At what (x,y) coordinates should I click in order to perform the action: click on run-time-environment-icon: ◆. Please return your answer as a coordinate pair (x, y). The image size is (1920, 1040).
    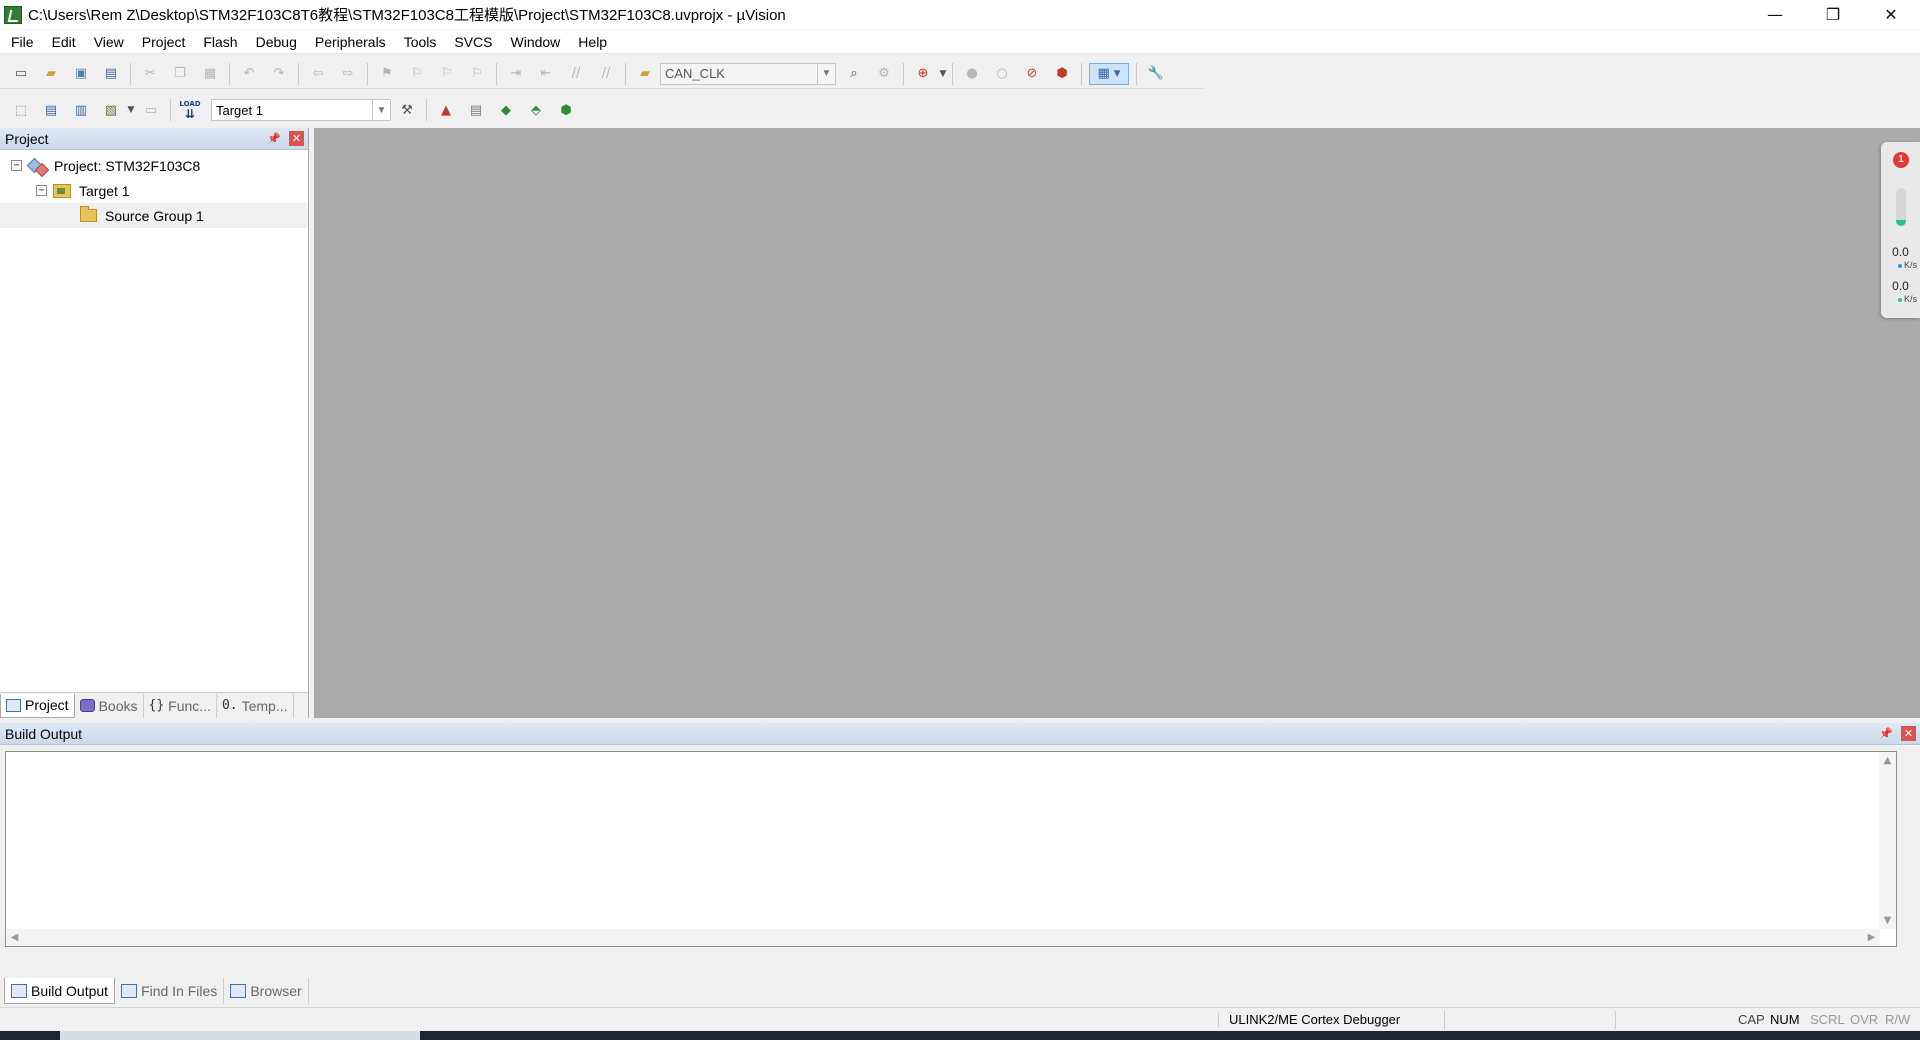
    Looking at the image, I should click on (506, 110).